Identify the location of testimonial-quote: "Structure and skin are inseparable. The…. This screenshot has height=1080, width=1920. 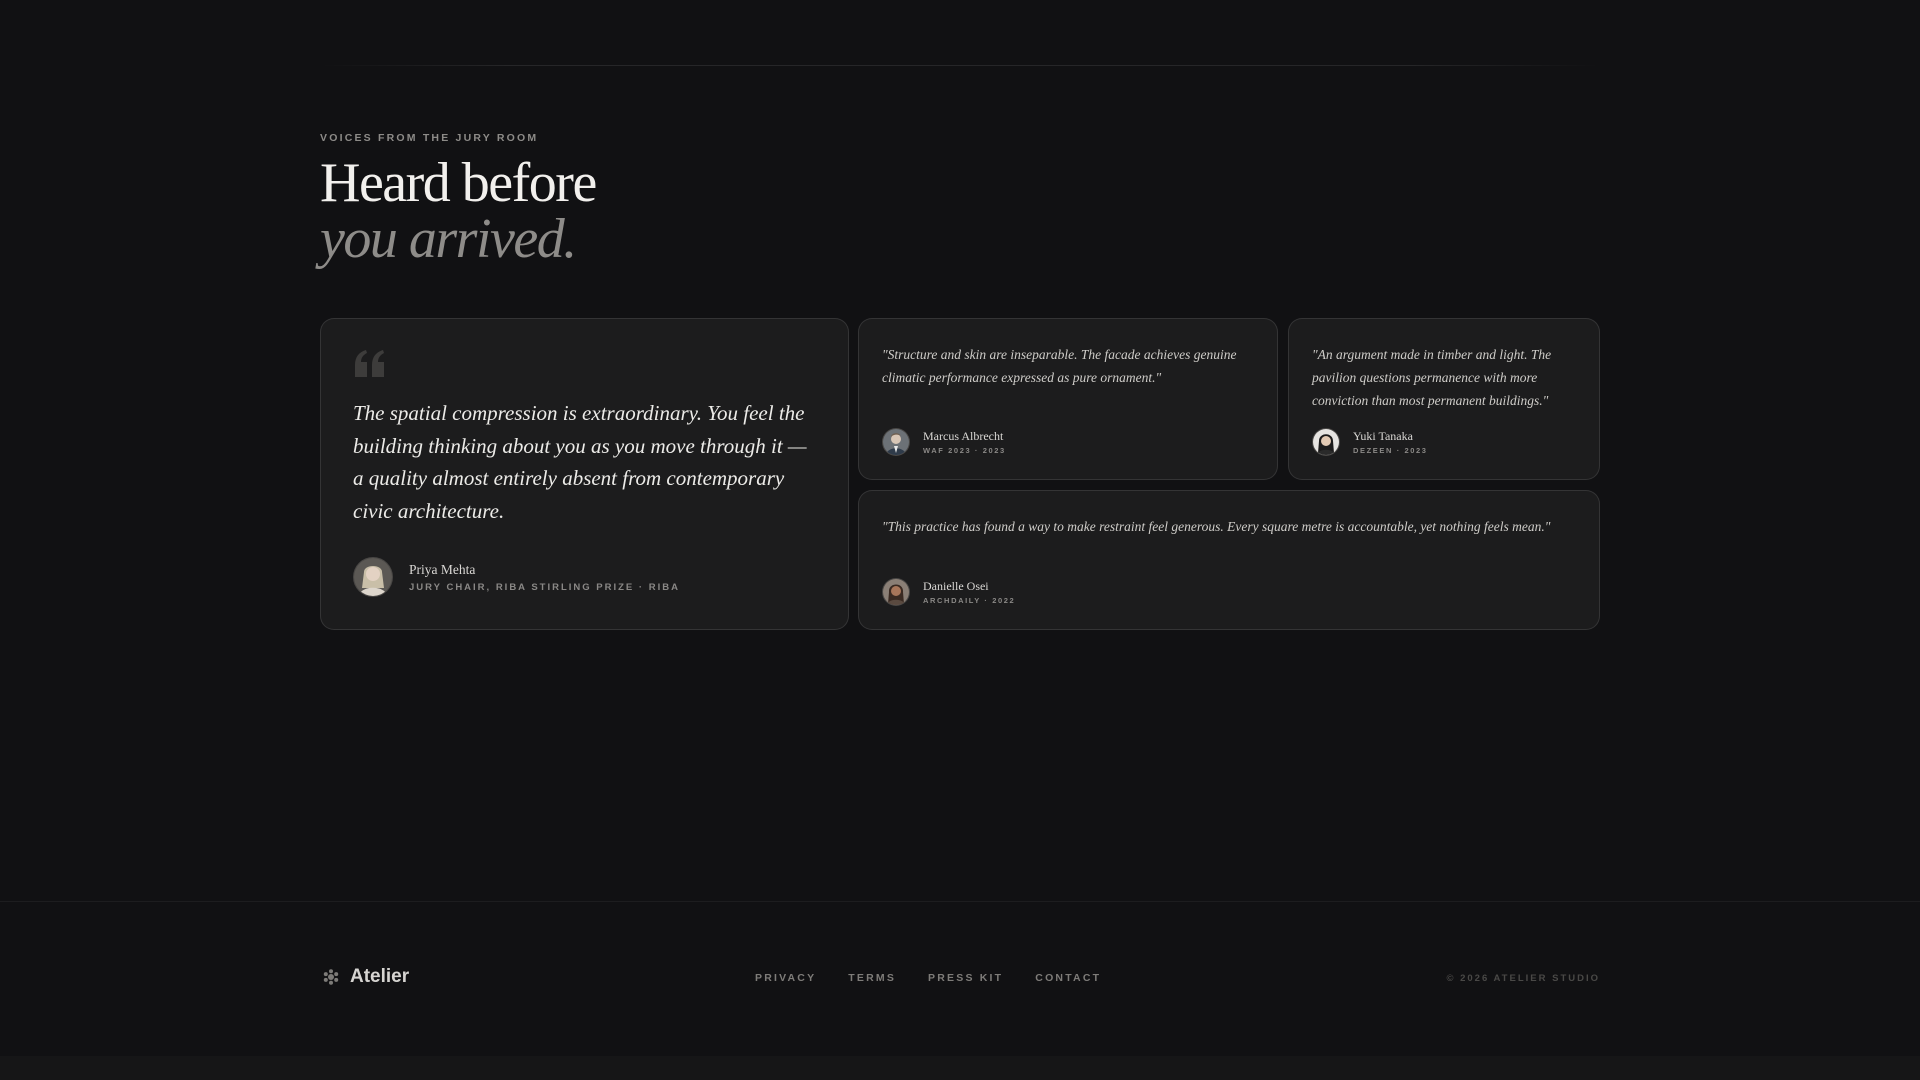
(1059, 366).